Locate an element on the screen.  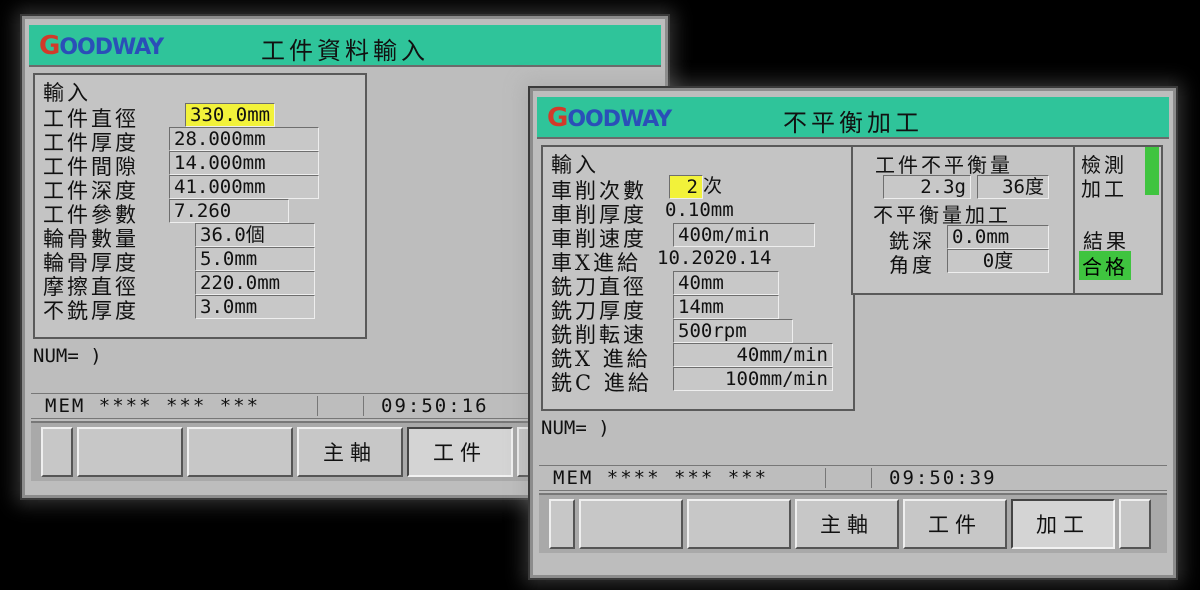
title-bar: GOODWAY 不平衡加工 is located at coordinates (853, 118).